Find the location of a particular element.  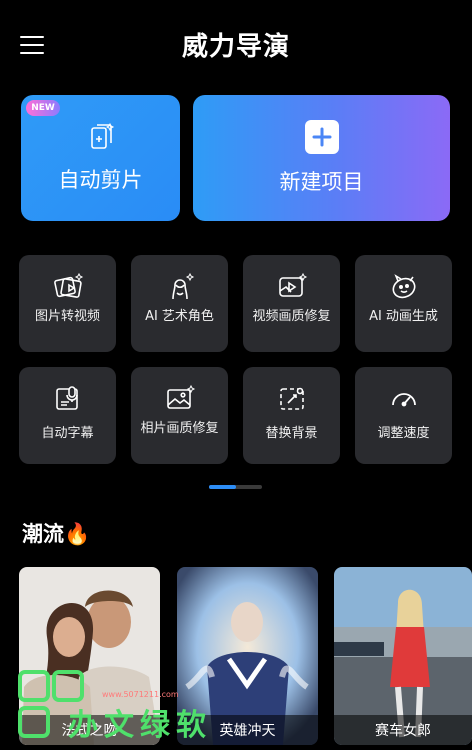

new-badge: NEW is located at coordinates (43, 108).